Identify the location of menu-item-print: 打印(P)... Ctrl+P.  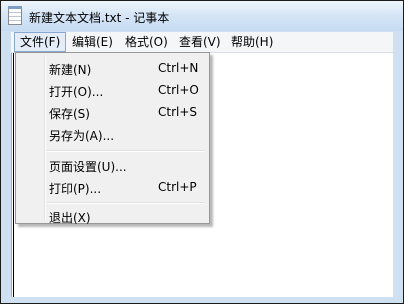
(112, 187).